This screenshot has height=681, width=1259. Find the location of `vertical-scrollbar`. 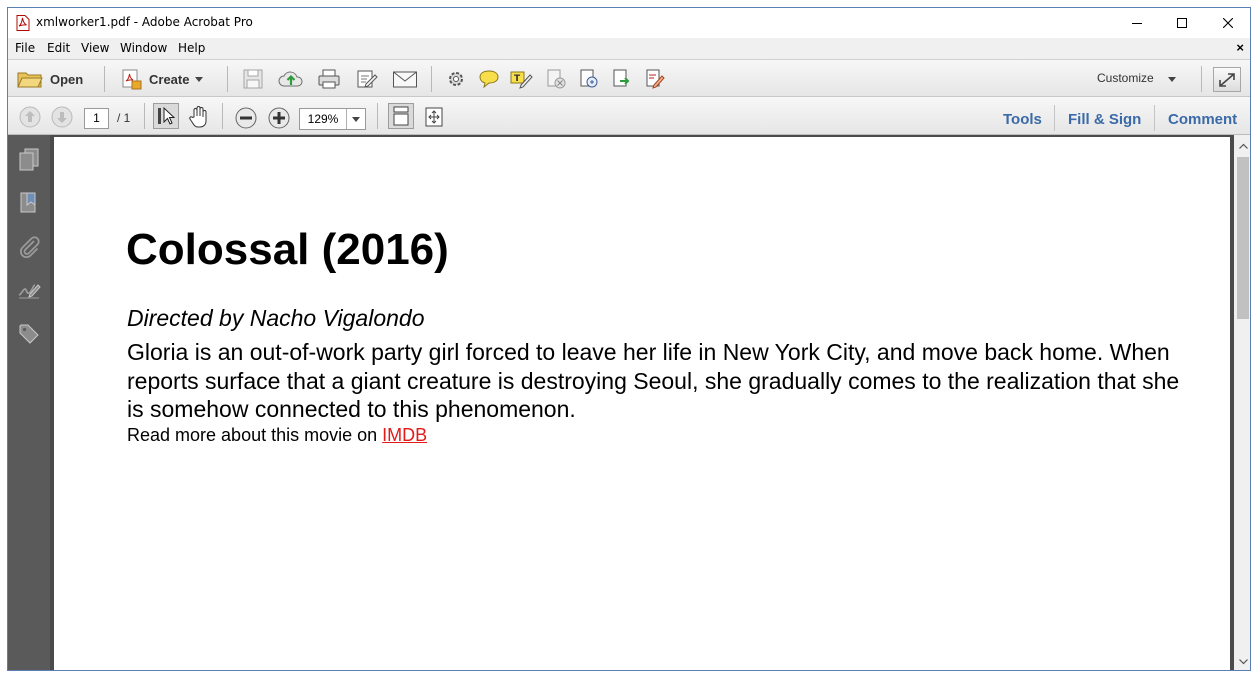

vertical-scrollbar is located at coordinates (1242, 402).